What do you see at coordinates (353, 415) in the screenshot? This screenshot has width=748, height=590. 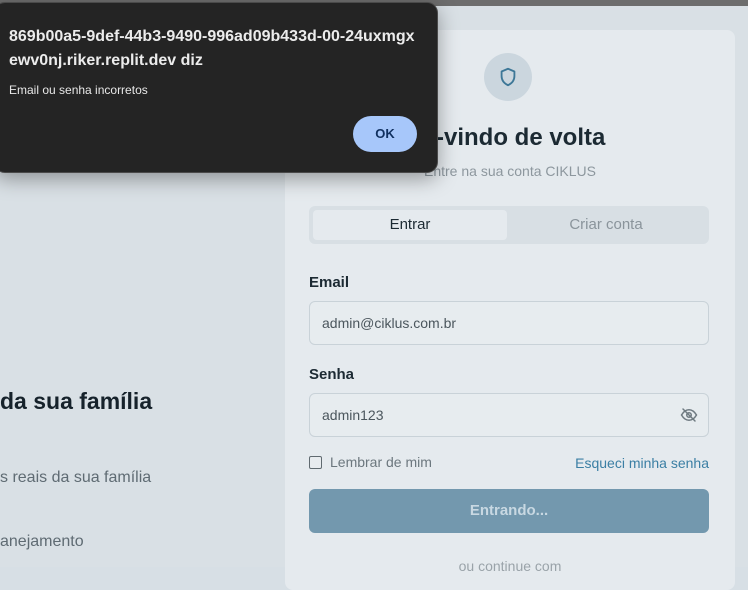 I see `password-value: admin123` at bounding box center [353, 415].